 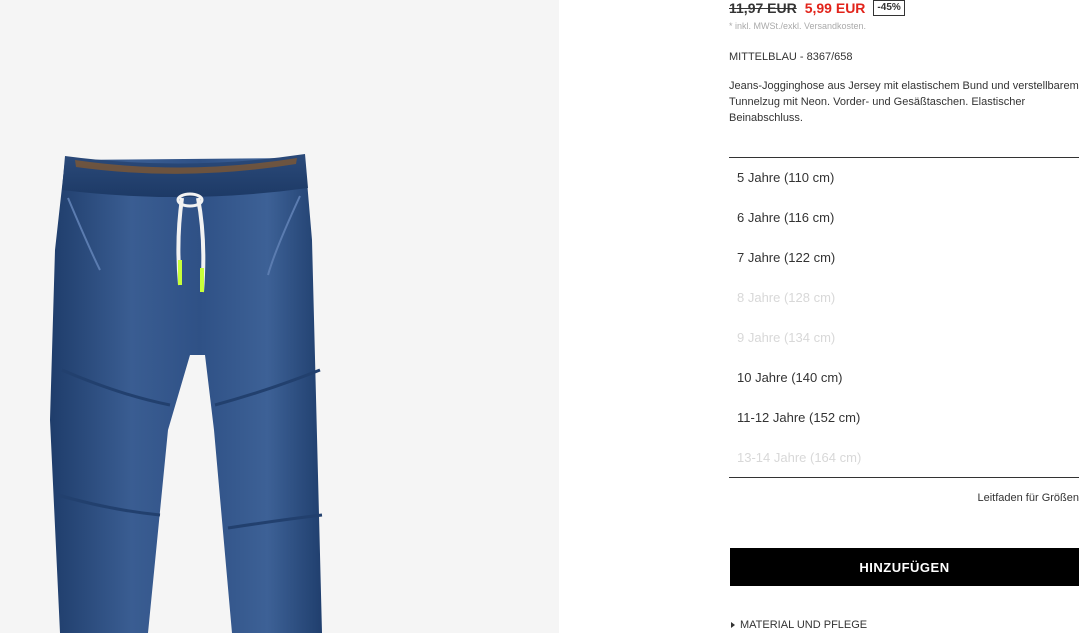 What do you see at coordinates (786, 337) in the screenshot?
I see `size-option-unavailable: 9 Jahre (134 cm)` at bounding box center [786, 337].